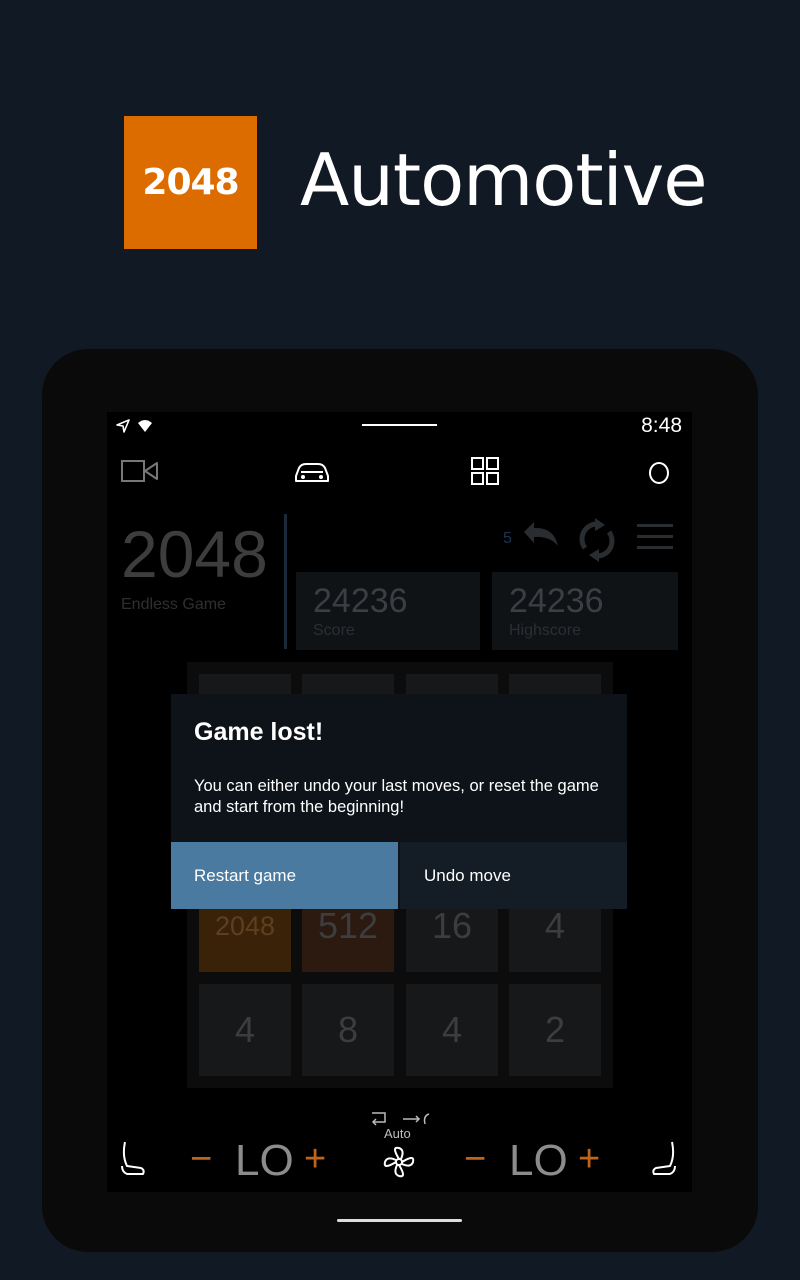 The height and width of the screenshot is (1280, 800). I want to click on status-pill, so click(399, 425).